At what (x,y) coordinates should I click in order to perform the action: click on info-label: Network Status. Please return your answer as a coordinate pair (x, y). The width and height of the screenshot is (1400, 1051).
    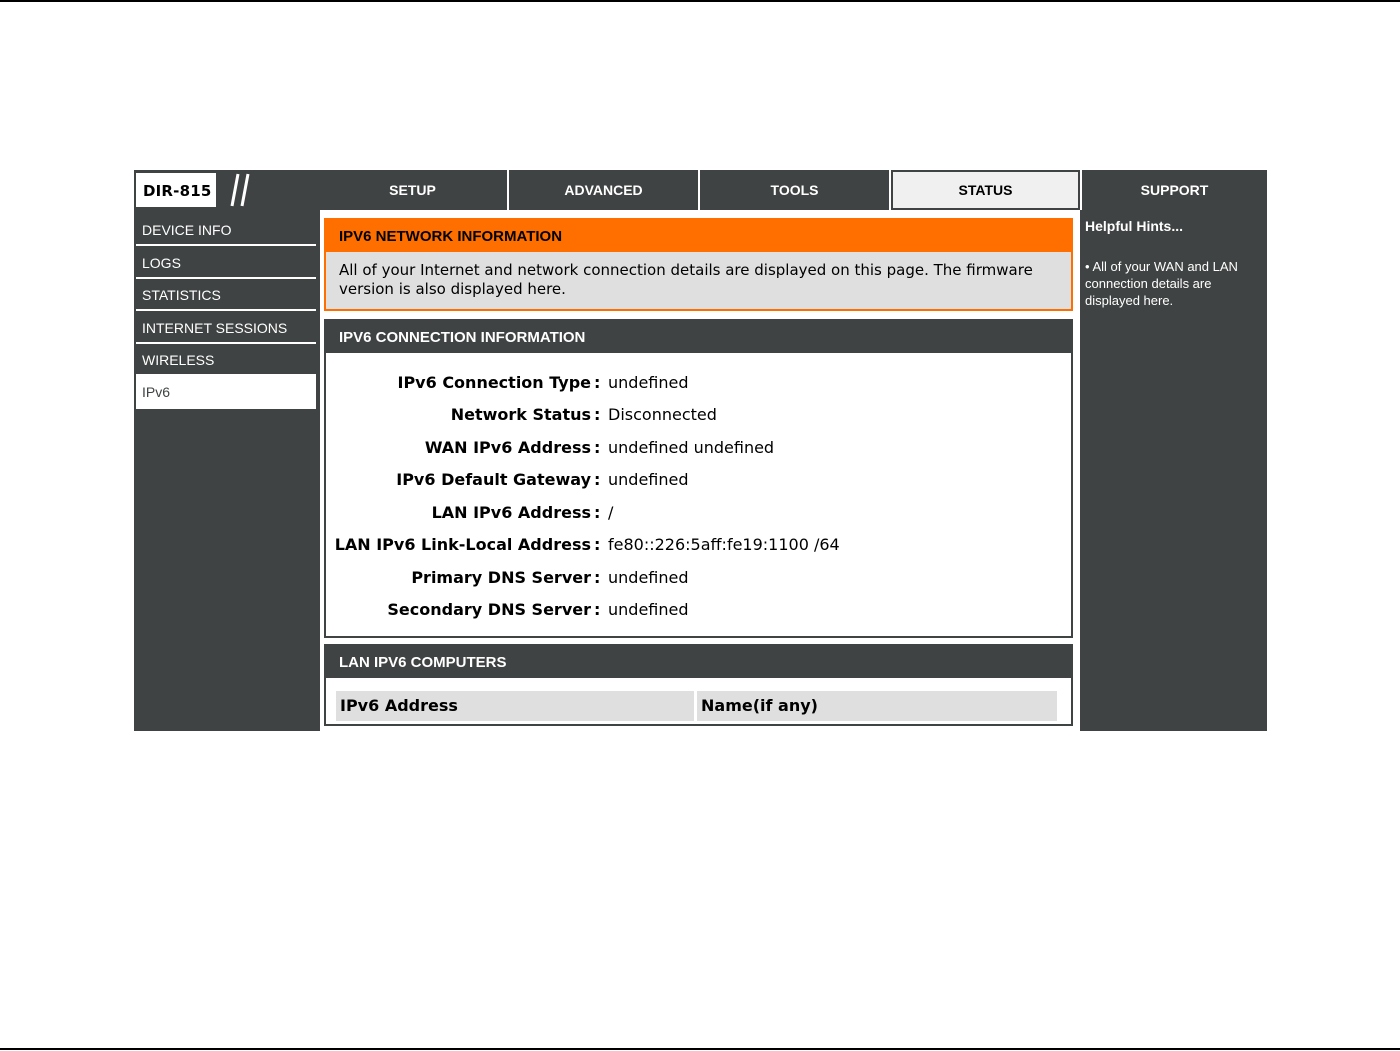
    Looking at the image, I should click on (520, 414).